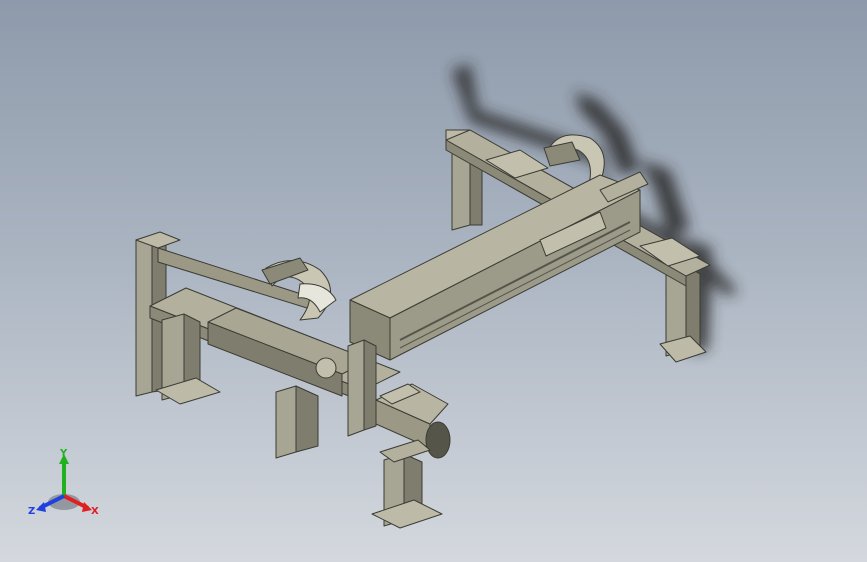 The width and height of the screenshot is (867, 562). What do you see at coordinates (32, 511) in the screenshot?
I see `triad-z-label: Z` at bounding box center [32, 511].